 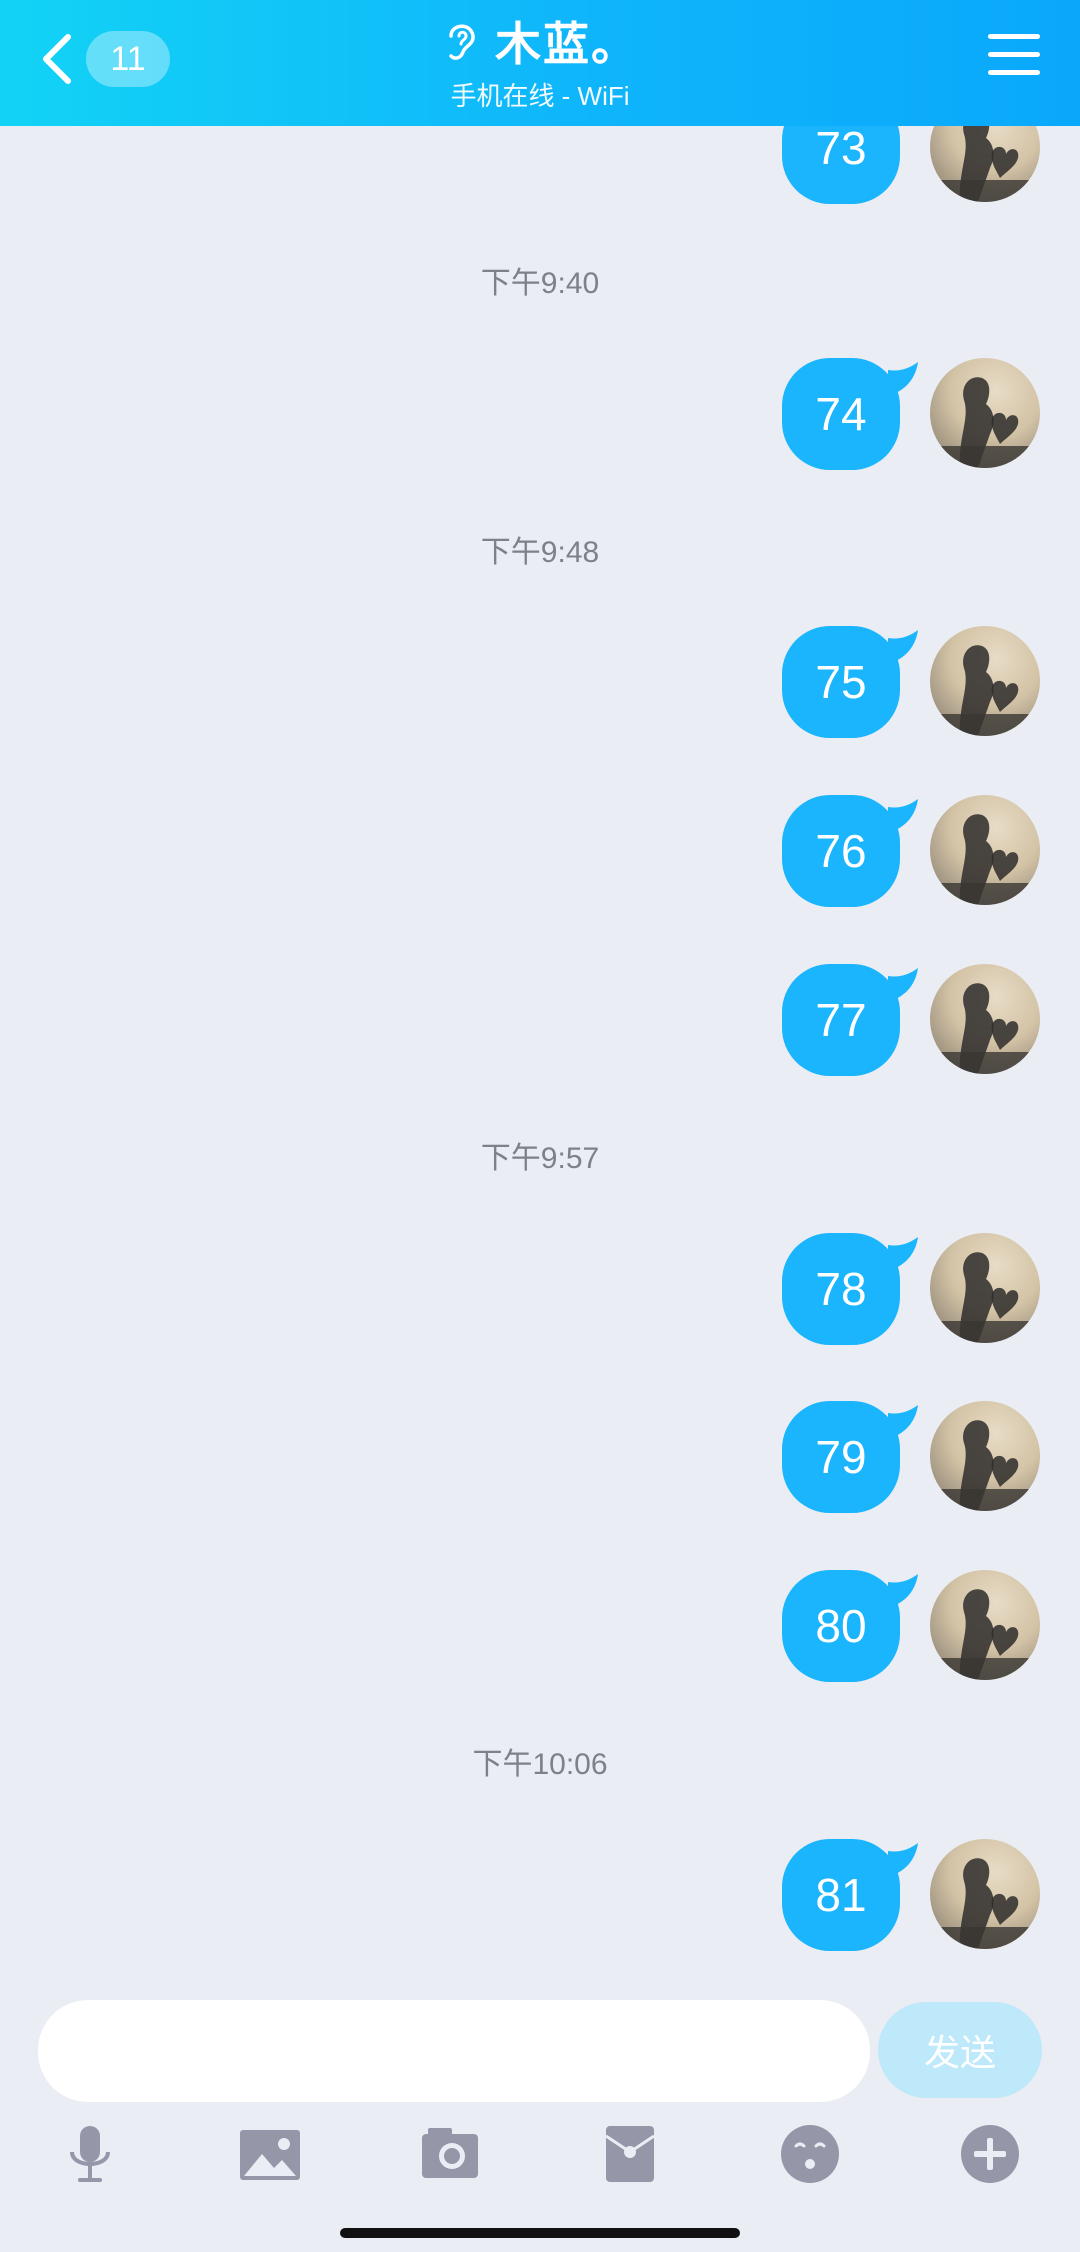 What do you see at coordinates (910, 1020) in the screenshot?
I see `message-row: 77` at bounding box center [910, 1020].